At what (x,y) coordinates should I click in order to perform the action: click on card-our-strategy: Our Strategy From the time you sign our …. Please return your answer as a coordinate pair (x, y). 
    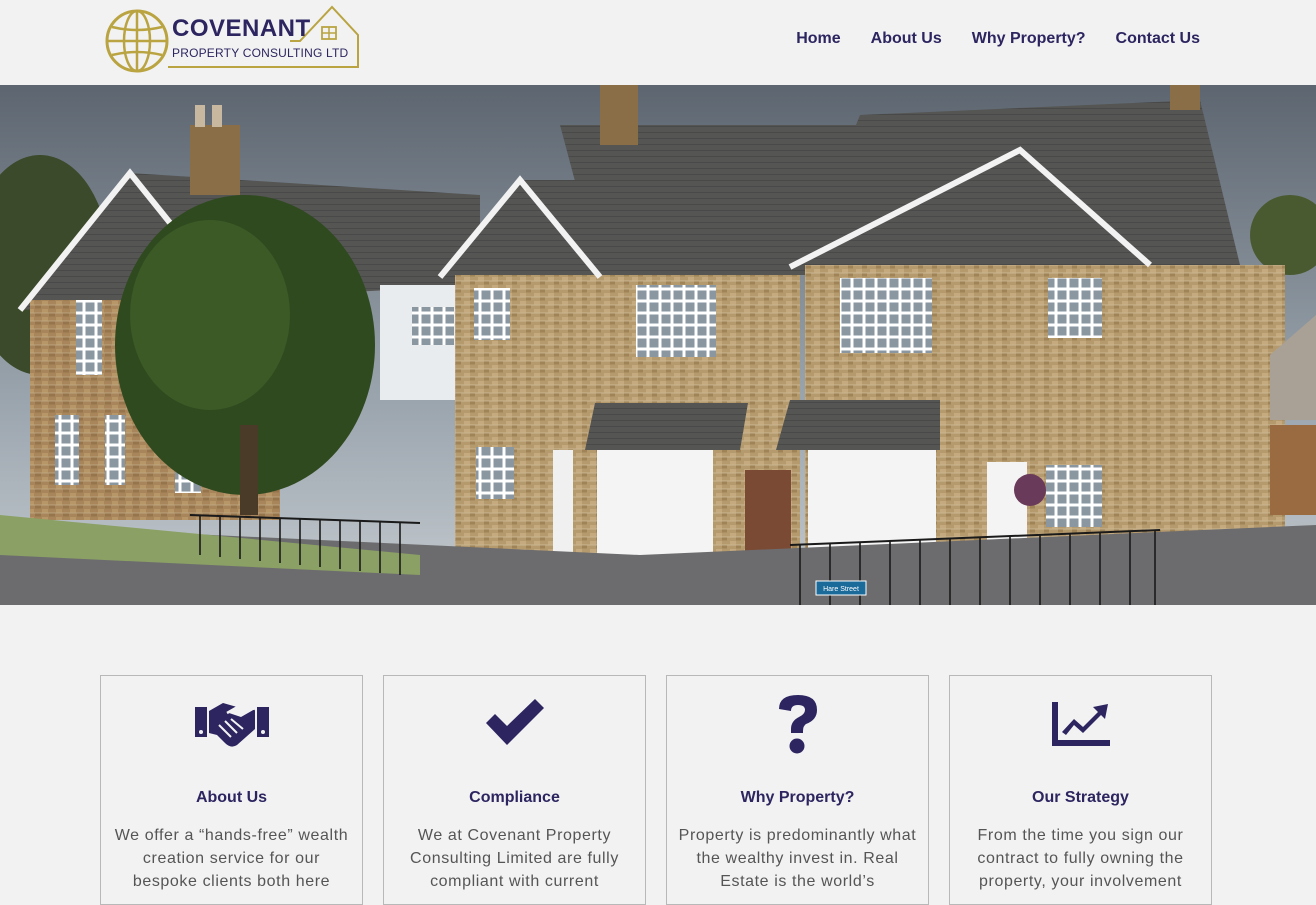
    Looking at the image, I should click on (1080, 790).